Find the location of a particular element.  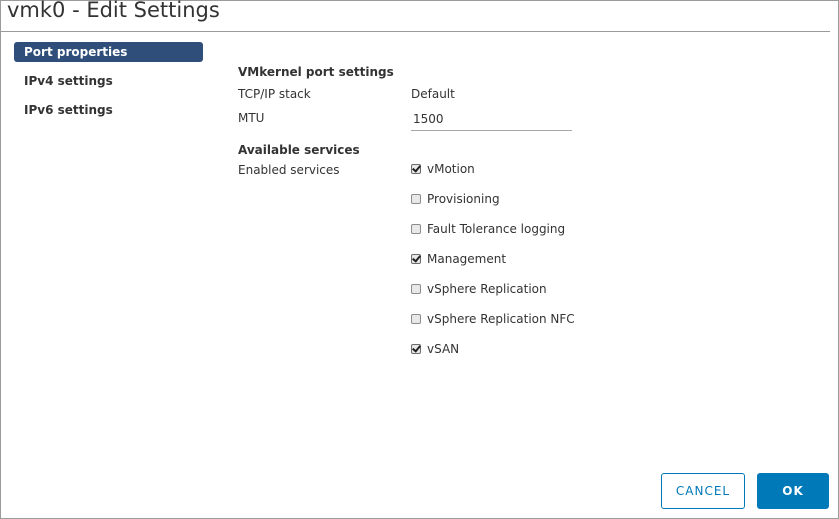

ok-button: OK is located at coordinates (793, 491).